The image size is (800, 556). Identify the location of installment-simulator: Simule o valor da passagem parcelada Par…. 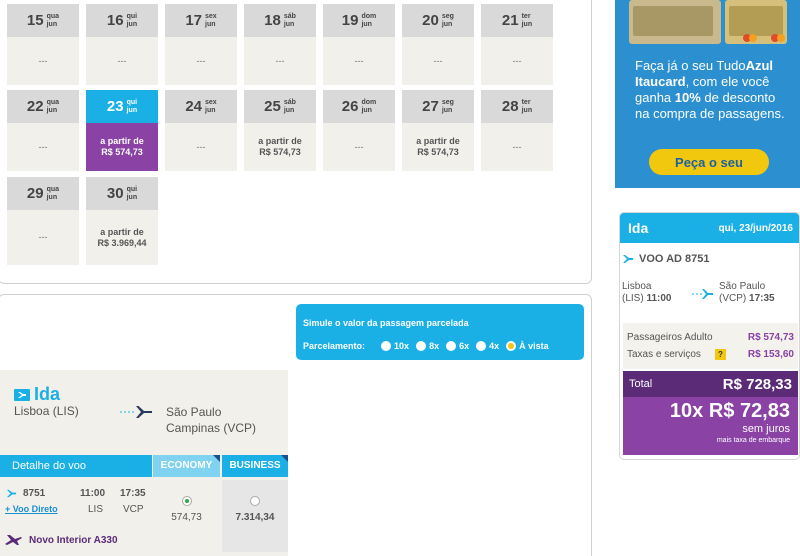
(440, 332).